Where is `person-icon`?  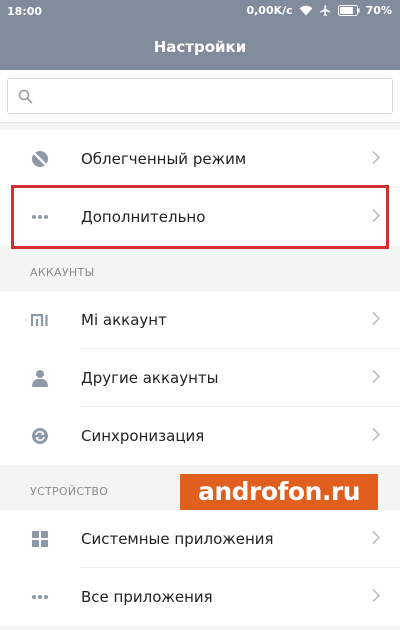
person-icon is located at coordinates (40, 378).